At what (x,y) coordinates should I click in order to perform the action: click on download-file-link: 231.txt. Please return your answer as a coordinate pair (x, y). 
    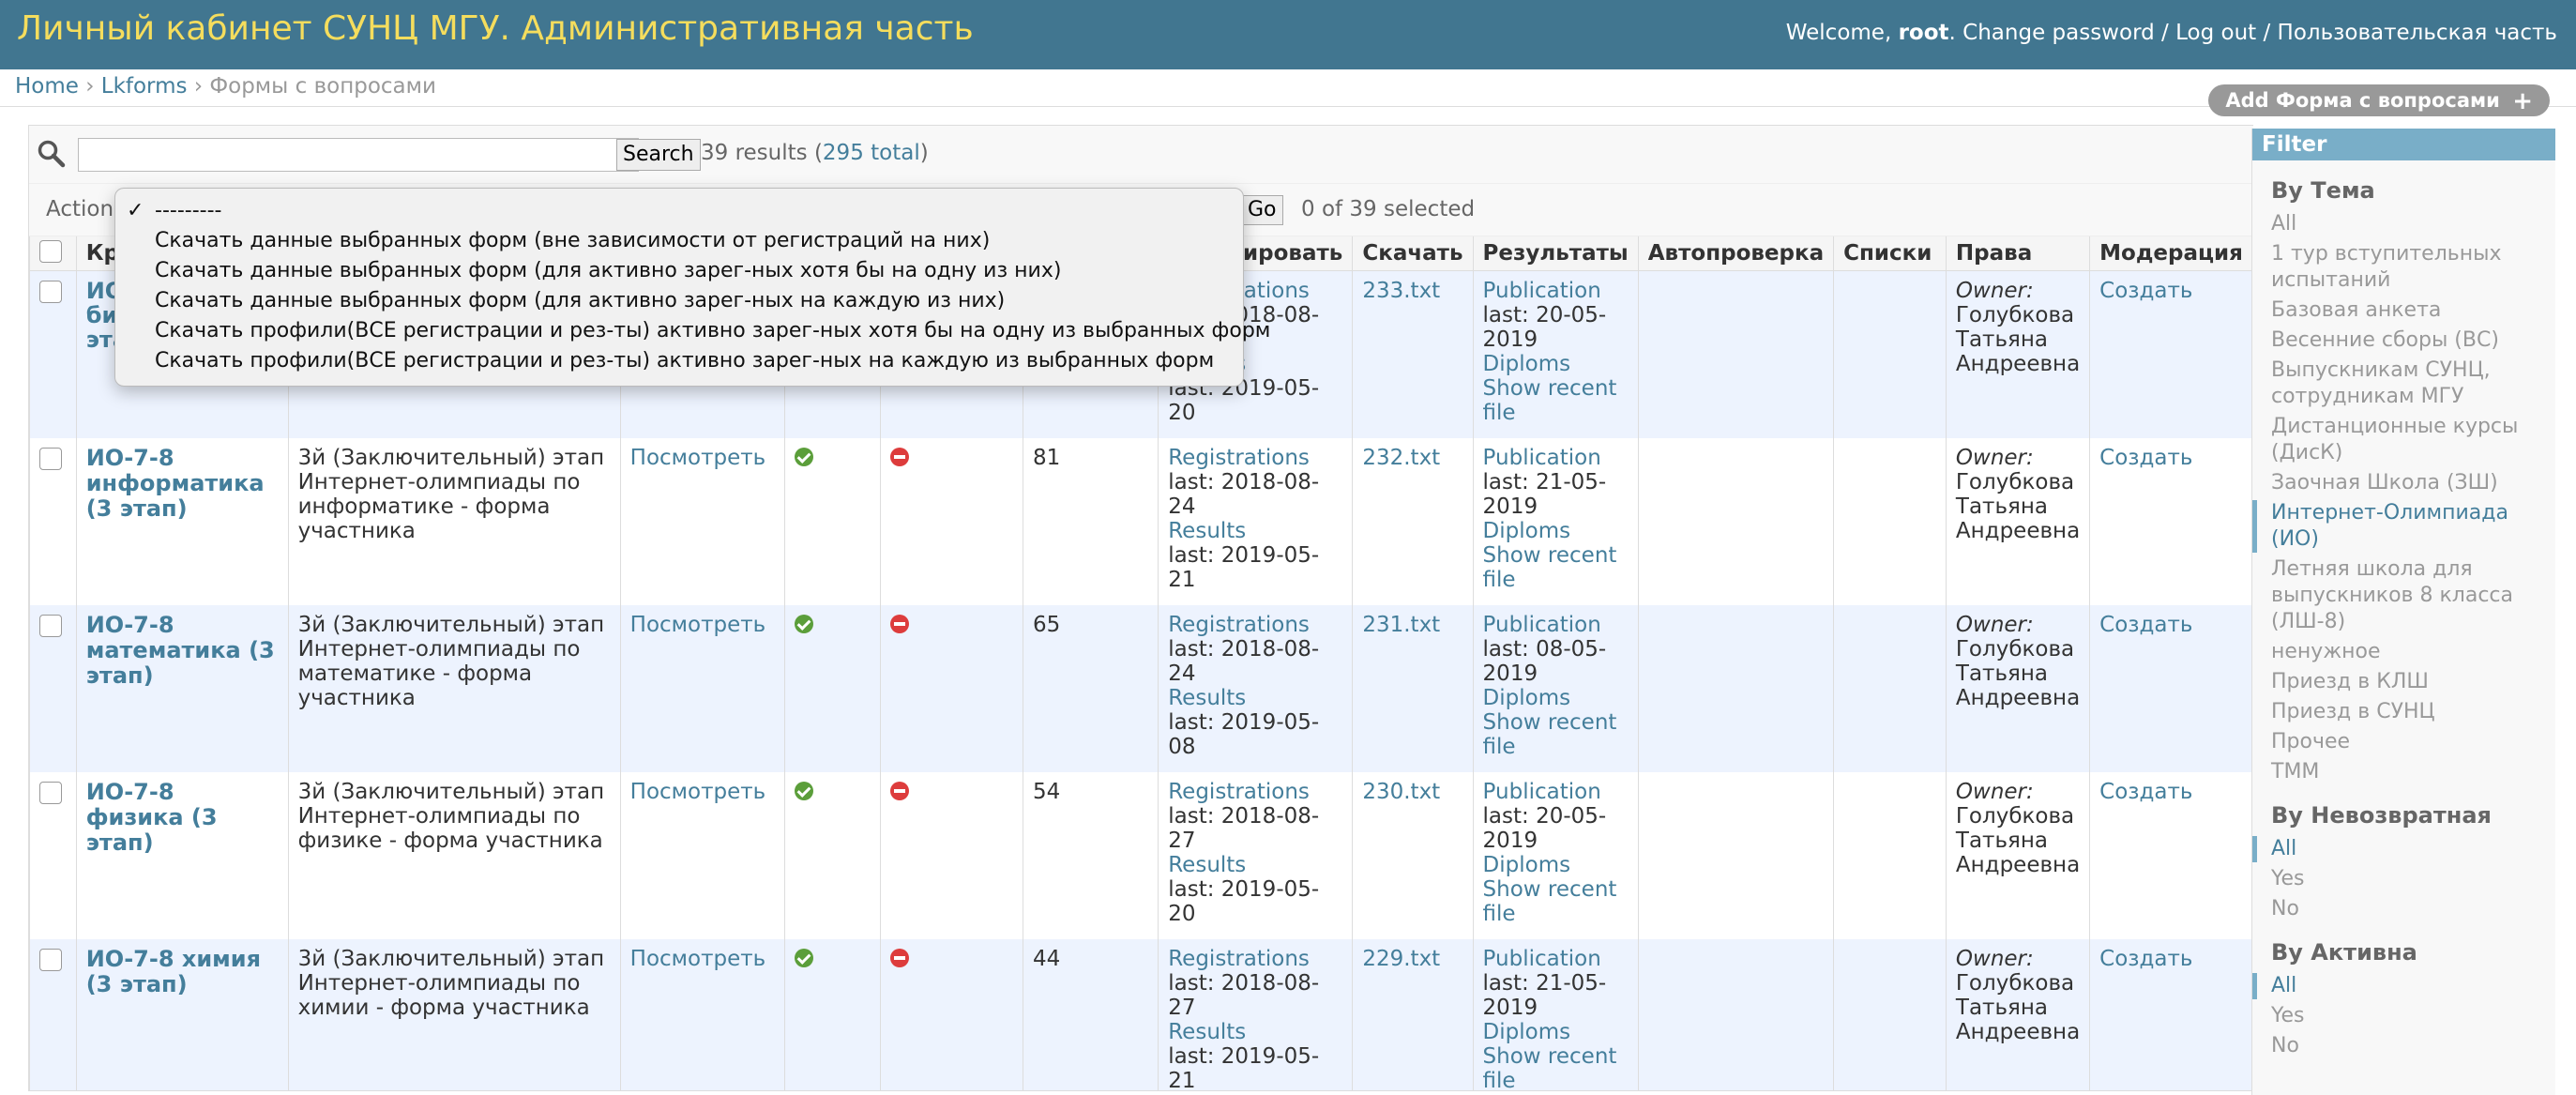
    Looking at the image, I should click on (1401, 625).